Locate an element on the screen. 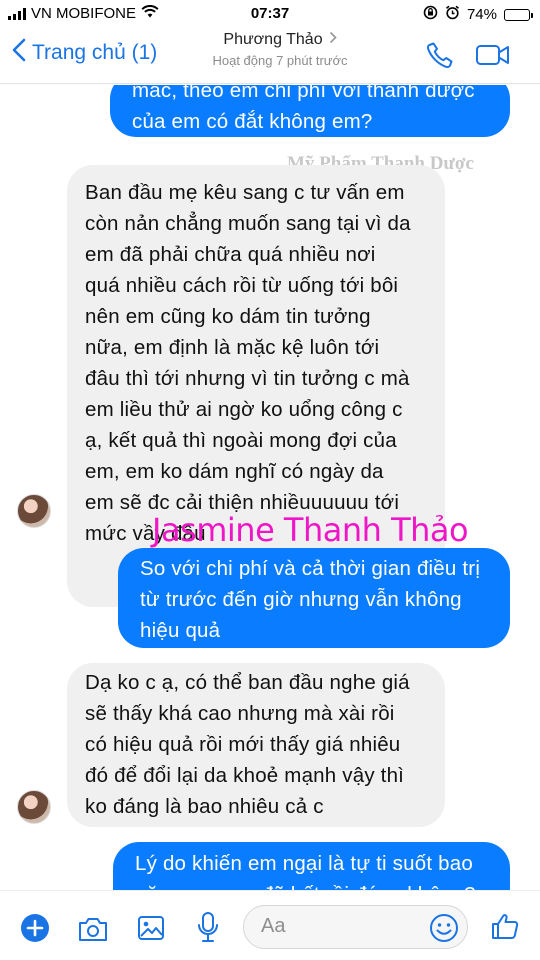 This screenshot has width=540, height=960. message-line: của em có đắt không em? is located at coordinates (252, 121).